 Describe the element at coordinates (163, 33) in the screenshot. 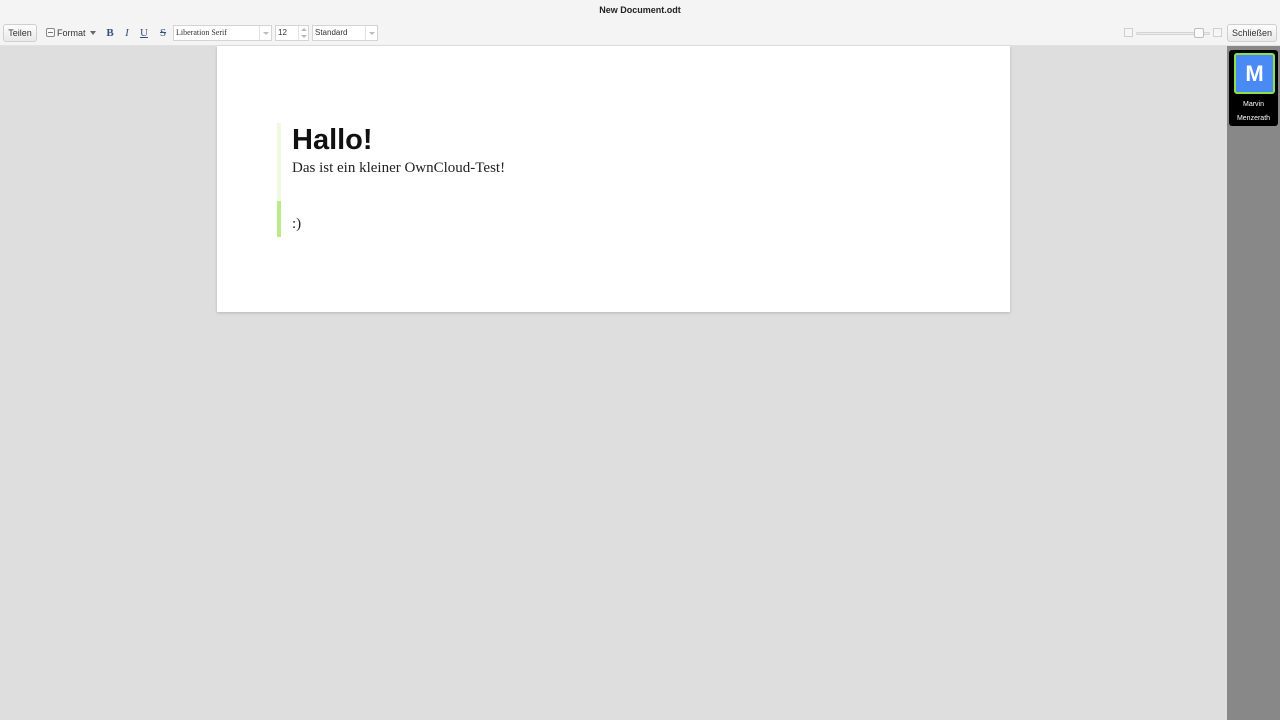

I see `strikethrough-button: S` at that location.